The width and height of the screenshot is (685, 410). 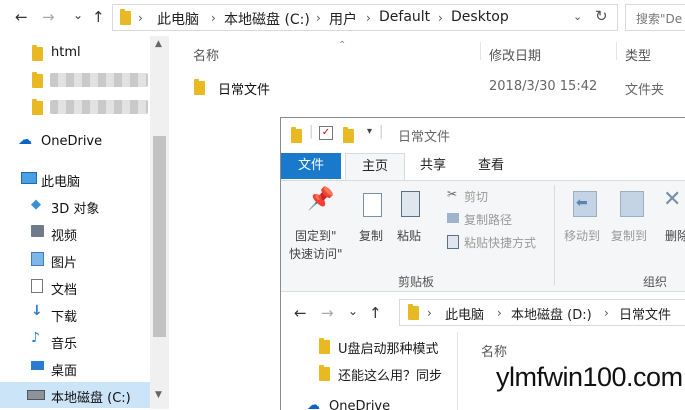 I want to click on inner-address-bar: › 此电脑 › 本地磁盘 (D:) › 日常文件, so click(x=542, y=312).